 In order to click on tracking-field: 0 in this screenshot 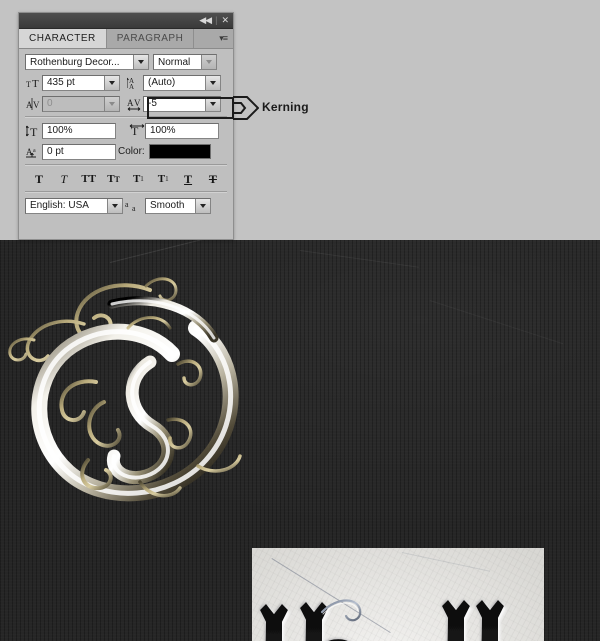, I will do `click(81, 103)`.